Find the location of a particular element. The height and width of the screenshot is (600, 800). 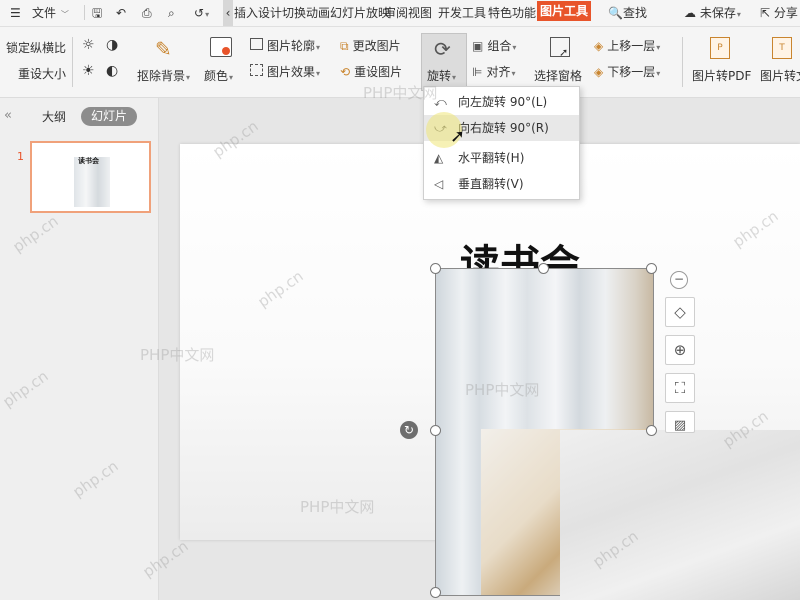

print-preview-icon: ⌕ is located at coordinates (171, 13).